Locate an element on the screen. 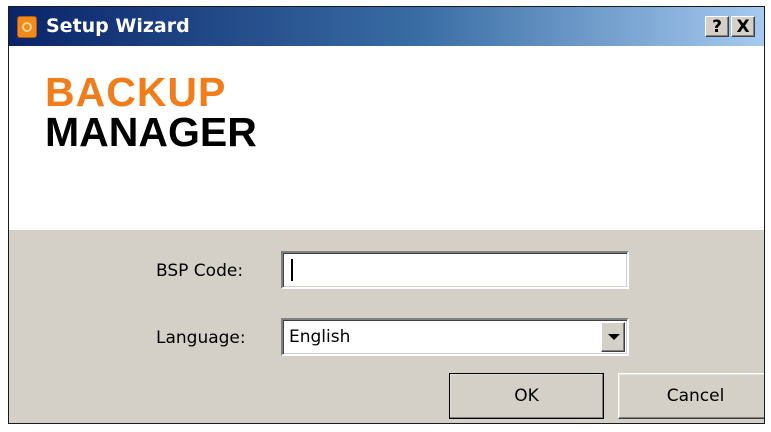 This screenshot has width=771, height=432. logo-manager-text: MANAGER is located at coordinates (151, 132).